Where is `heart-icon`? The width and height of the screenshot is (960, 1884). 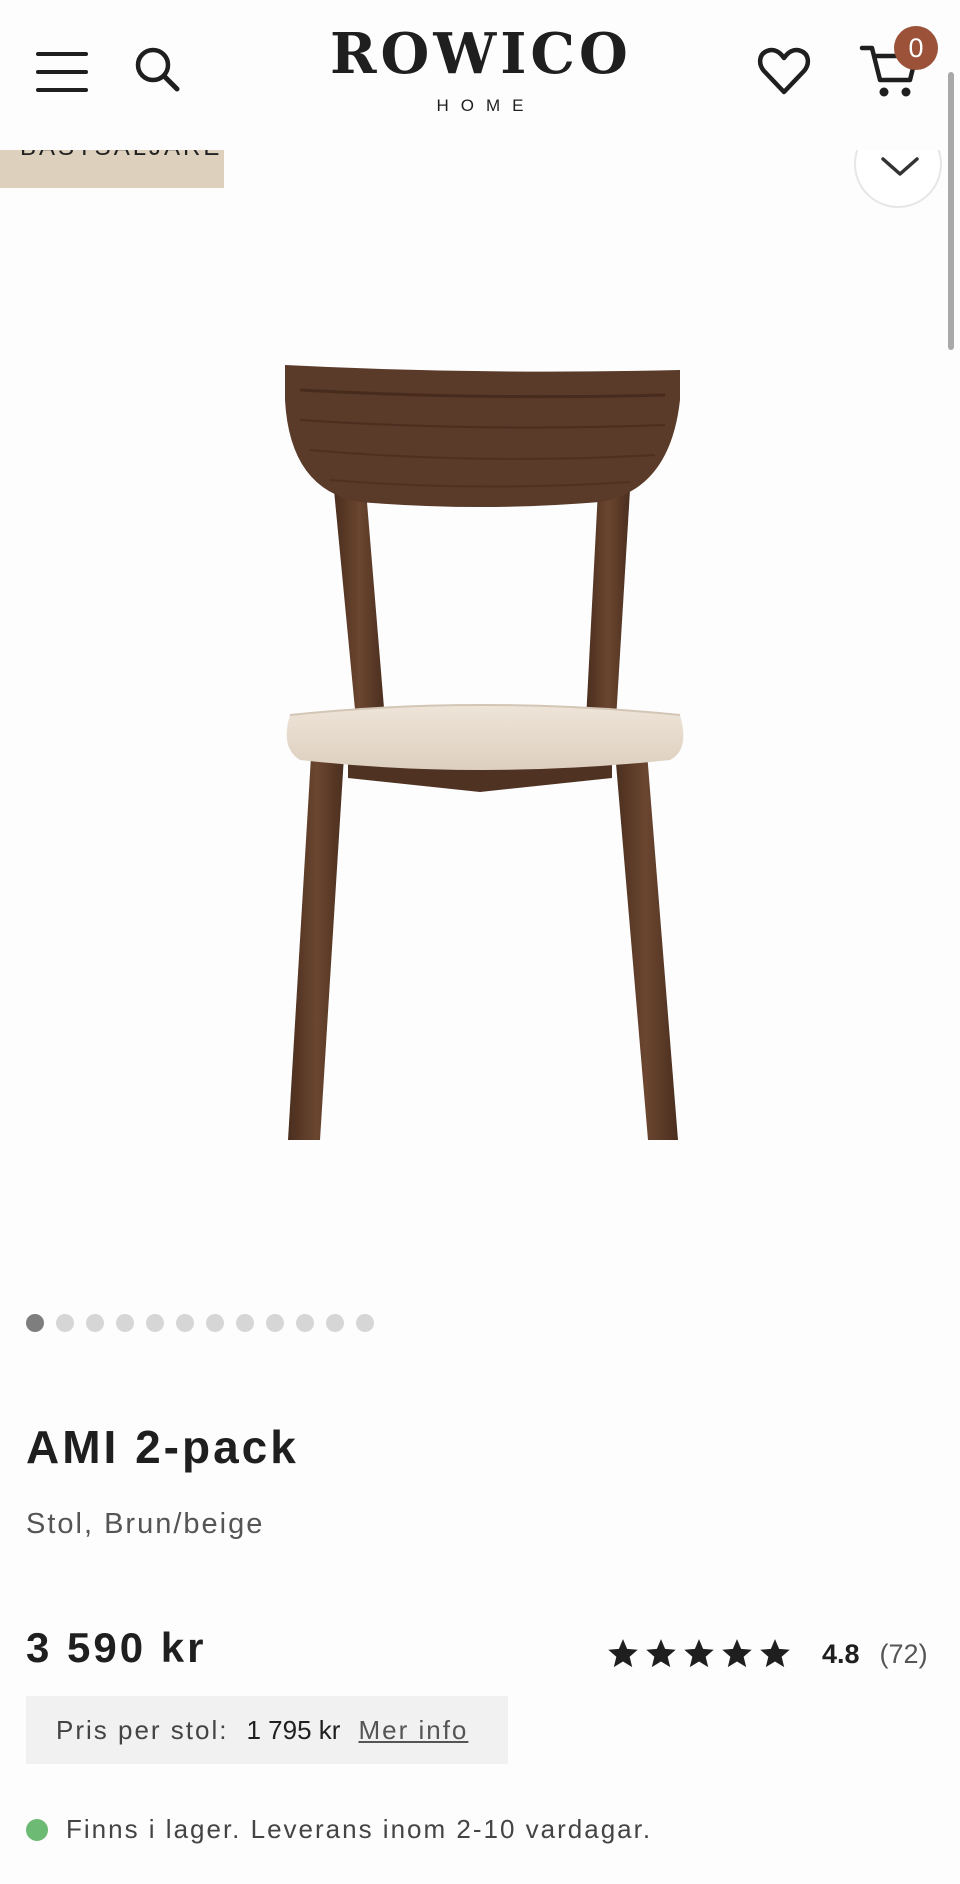
heart-icon is located at coordinates (784, 72).